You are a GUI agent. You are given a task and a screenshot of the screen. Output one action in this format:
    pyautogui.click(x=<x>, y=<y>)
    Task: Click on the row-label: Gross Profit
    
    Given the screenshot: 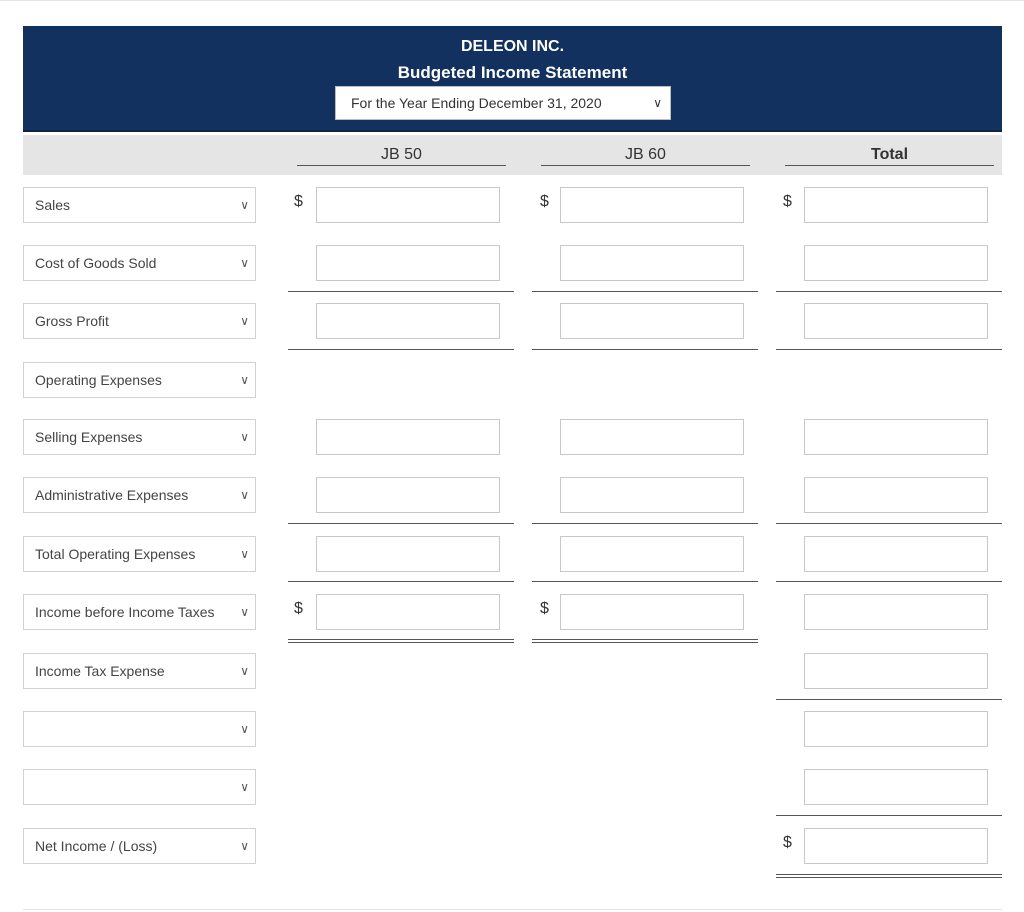 What is the action you would take?
    pyautogui.click(x=72, y=321)
    